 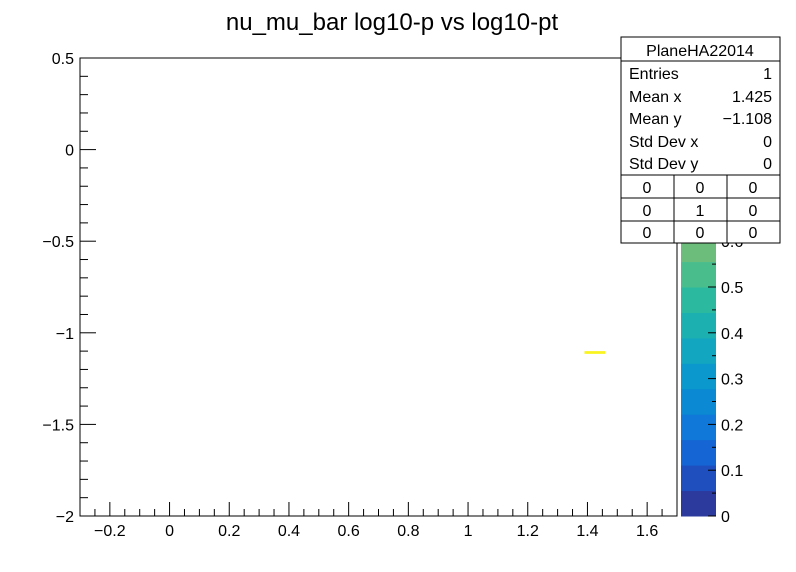 I want to click on x-tick-label: 1.2, so click(x=528, y=531).